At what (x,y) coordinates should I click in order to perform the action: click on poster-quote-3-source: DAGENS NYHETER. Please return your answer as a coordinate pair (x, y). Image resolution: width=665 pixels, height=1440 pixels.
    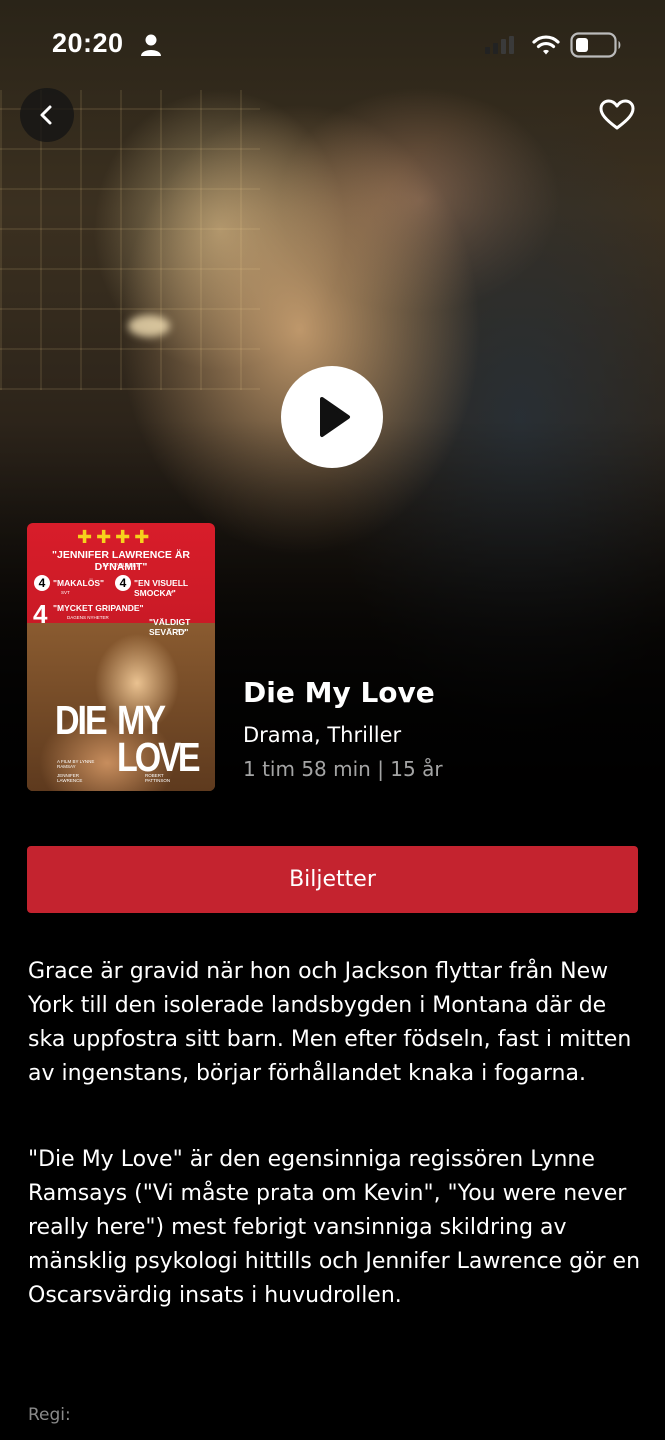
    Looking at the image, I should click on (88, 617).